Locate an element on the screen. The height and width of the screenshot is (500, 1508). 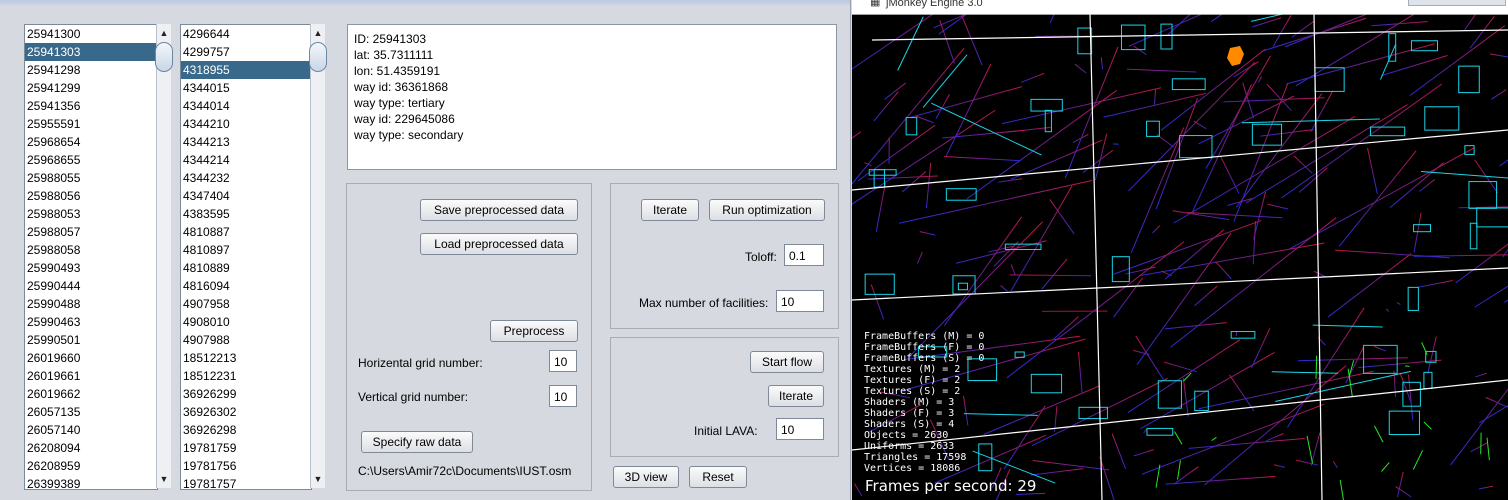
list-item: 25990488 is located at coordinates (91, 304).